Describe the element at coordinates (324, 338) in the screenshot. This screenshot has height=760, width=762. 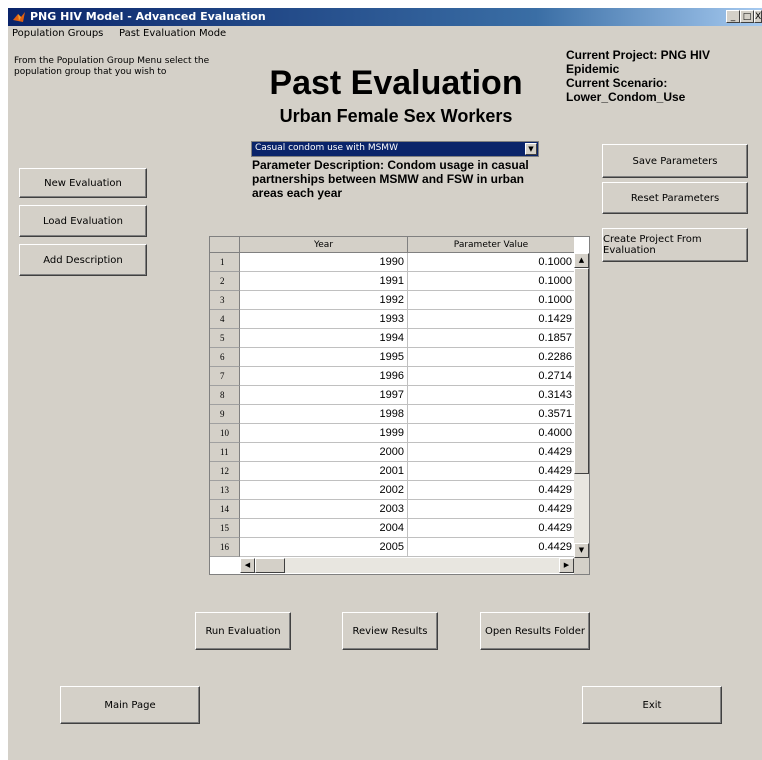
I see `year-cell: 1994` at that location.